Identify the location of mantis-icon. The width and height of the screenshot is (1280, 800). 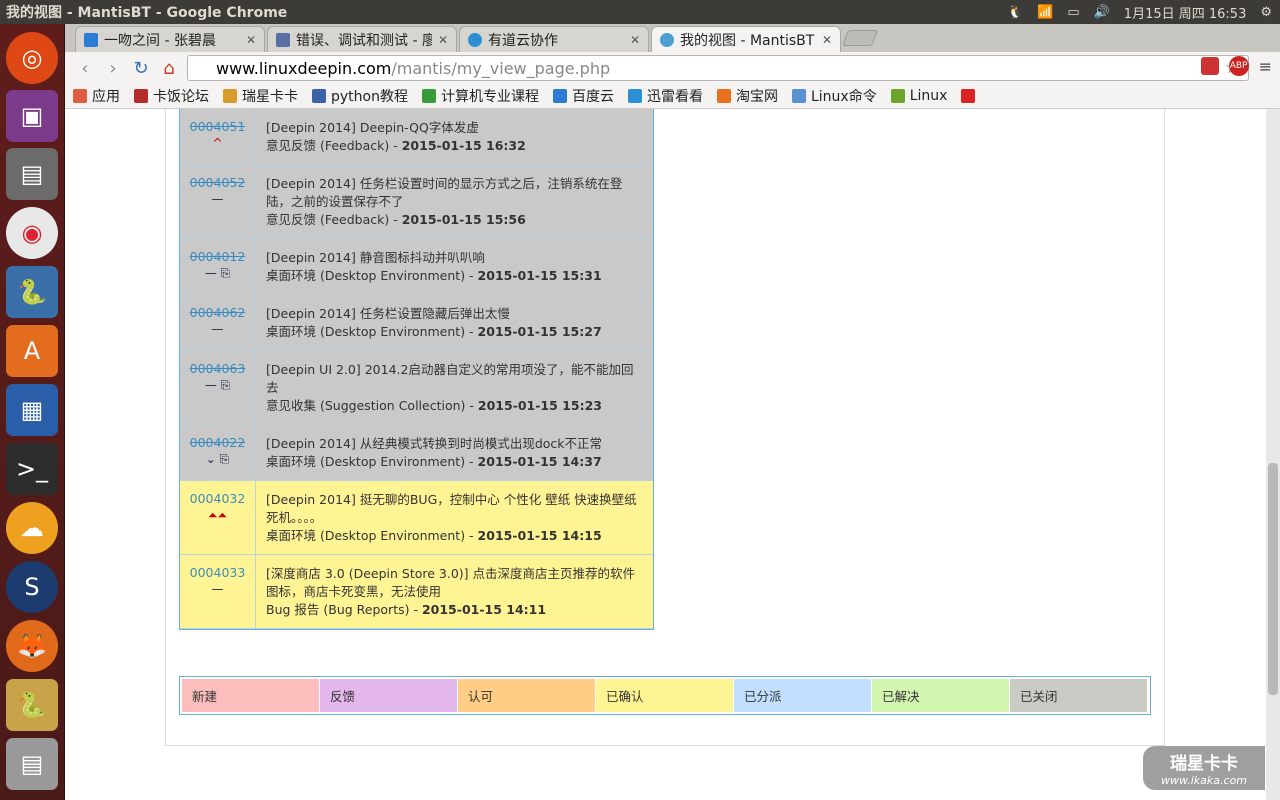
(667, 39).